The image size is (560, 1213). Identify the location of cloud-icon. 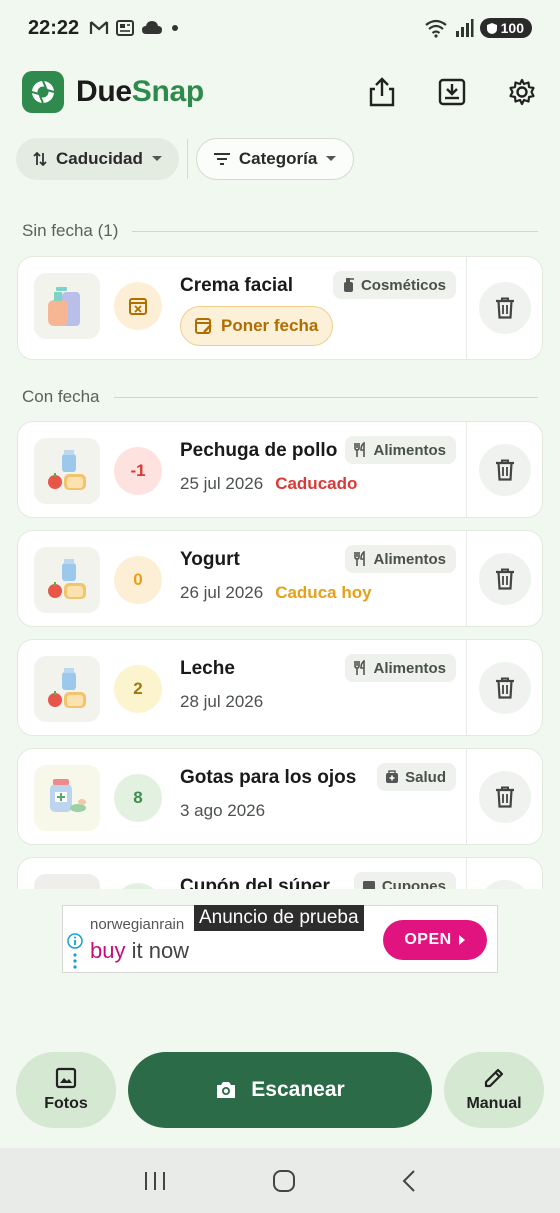
(152, 27).